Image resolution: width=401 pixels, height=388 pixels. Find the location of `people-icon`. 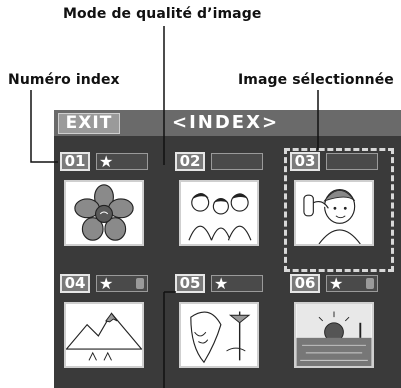

people-icon is located at coordinates (220, 217).